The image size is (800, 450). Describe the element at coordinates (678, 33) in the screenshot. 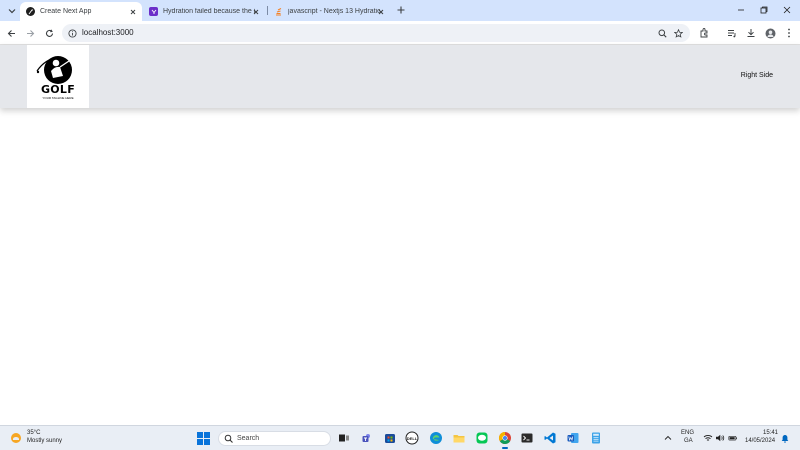

I see `star-icon` at that location.